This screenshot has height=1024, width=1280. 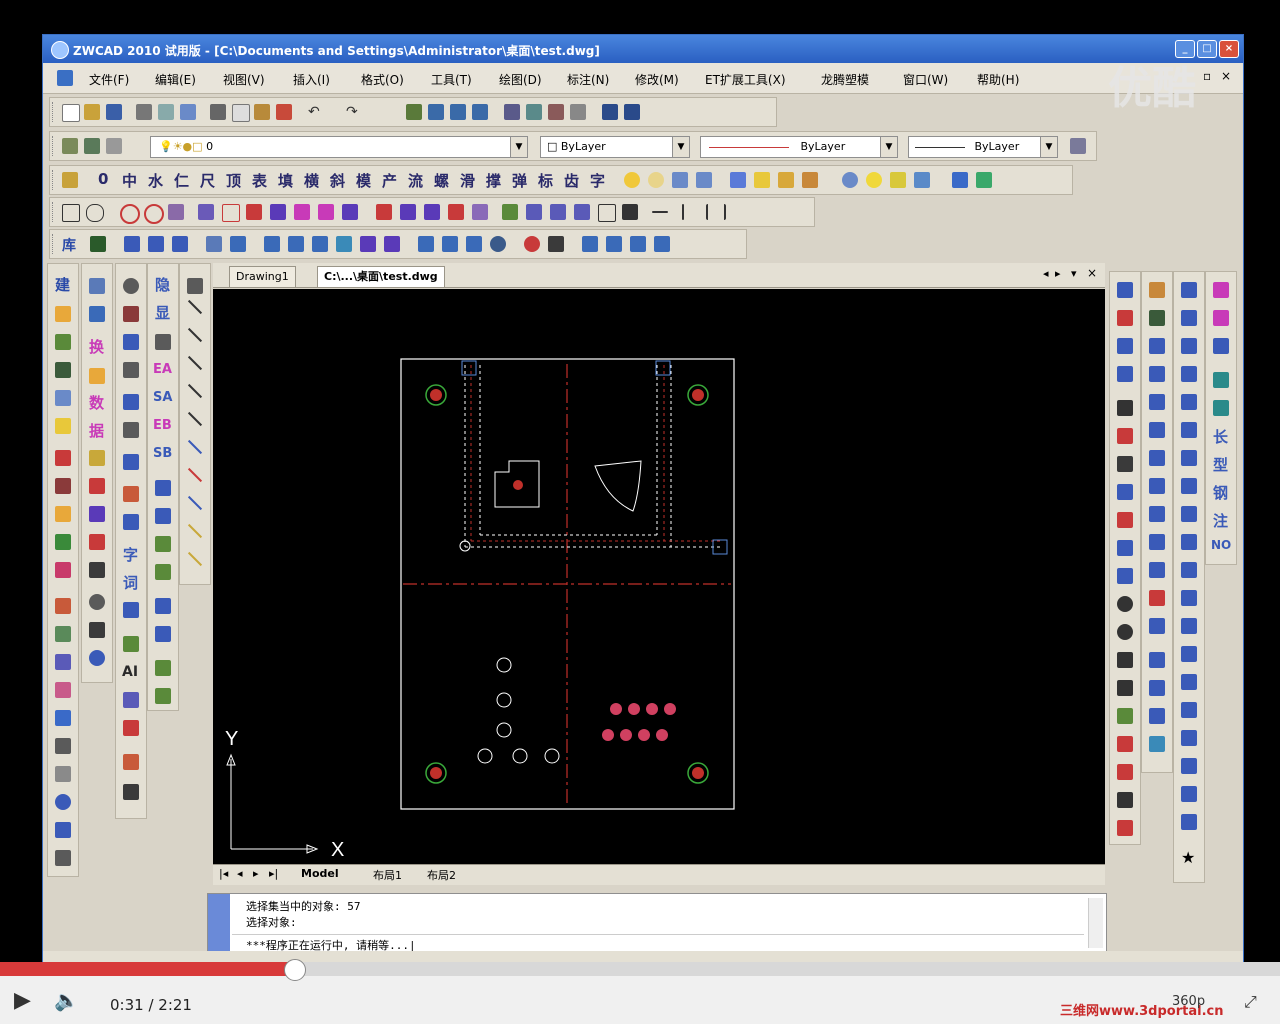 What do you see at coordinates (368, 244) in the screenshot?
I see `stack-icon` at bounding box center [368, 244].